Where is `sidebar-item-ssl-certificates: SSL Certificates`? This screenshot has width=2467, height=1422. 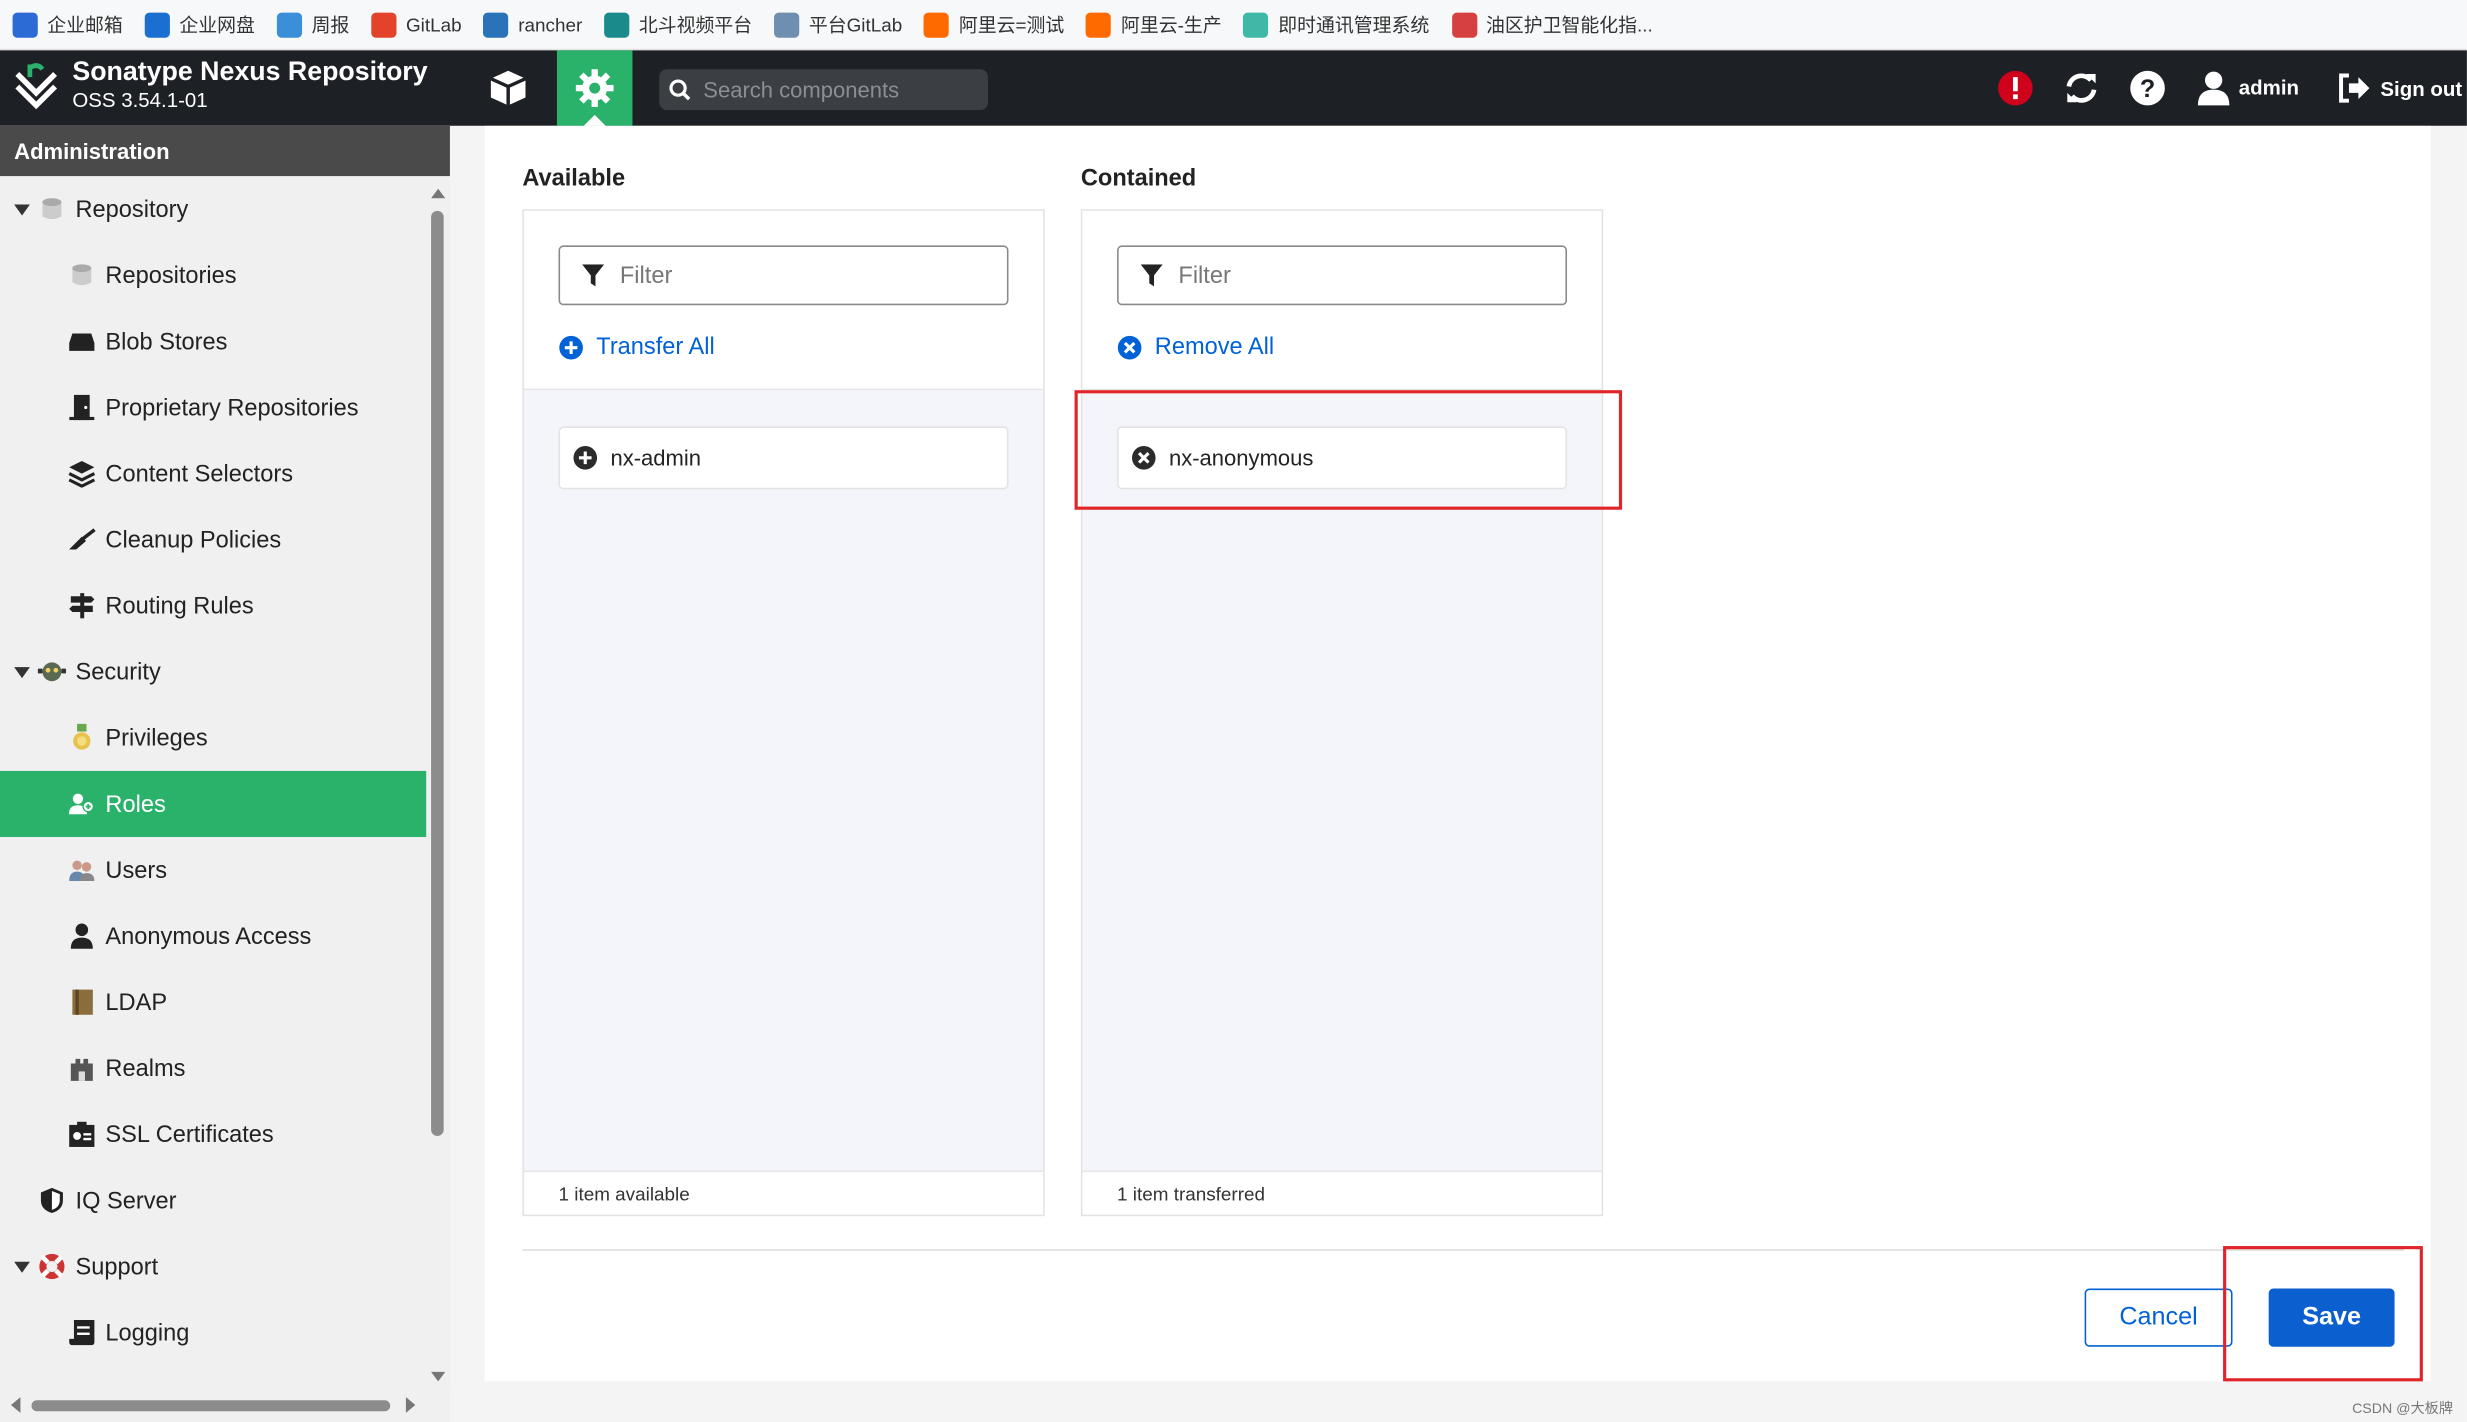
sidebar-item-ssl-certificates: SSL Certificates is located at coordinates (213, 1134).